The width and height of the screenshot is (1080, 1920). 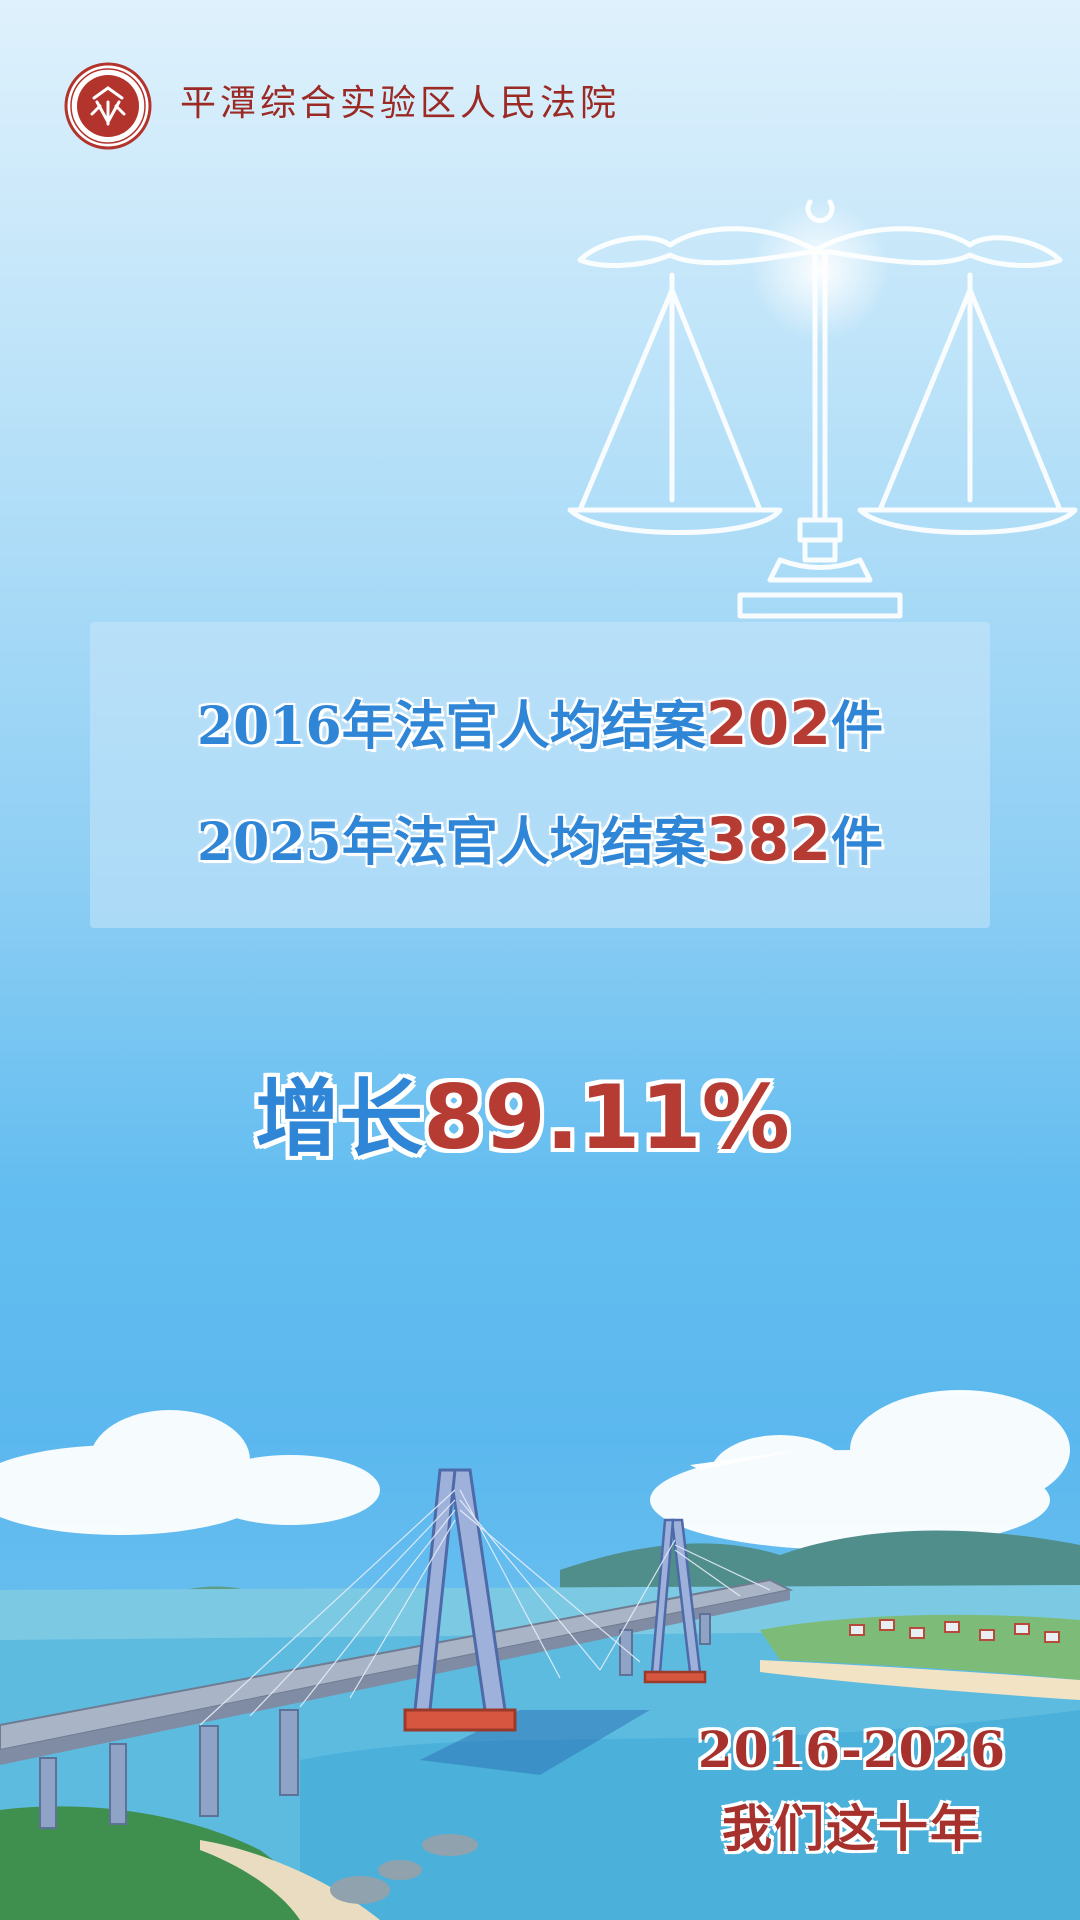 What do you see at coordinates (400, 103) in the screenshot?
I see `org-name: 平潭综合实验区人民法院` at bounding box center [400, 103].